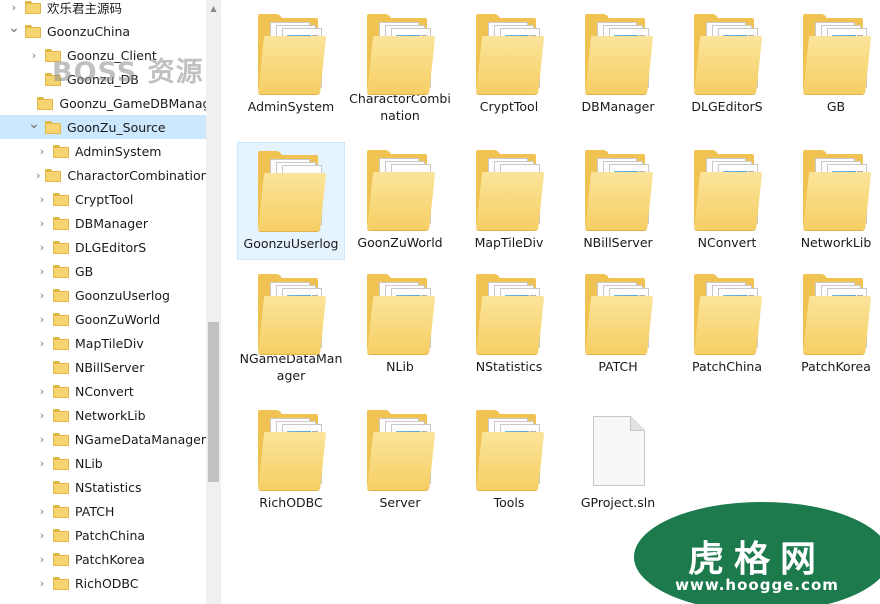  What do you see at coordinates (727, 325) in the screenshot?
I see `folder-item: PatchChina` at bounding box center [727, 325].